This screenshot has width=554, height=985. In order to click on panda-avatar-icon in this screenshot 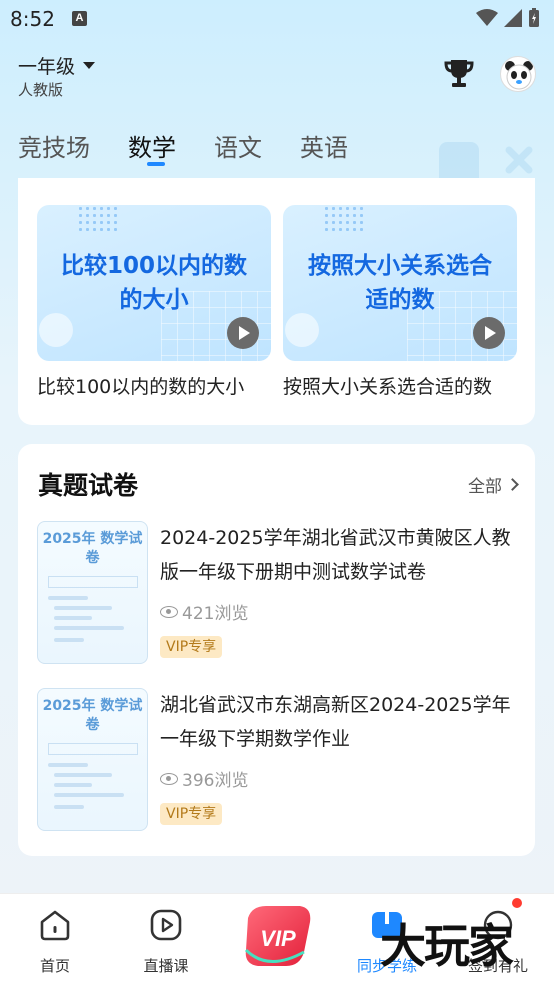, I will do `click(519, 75)`.